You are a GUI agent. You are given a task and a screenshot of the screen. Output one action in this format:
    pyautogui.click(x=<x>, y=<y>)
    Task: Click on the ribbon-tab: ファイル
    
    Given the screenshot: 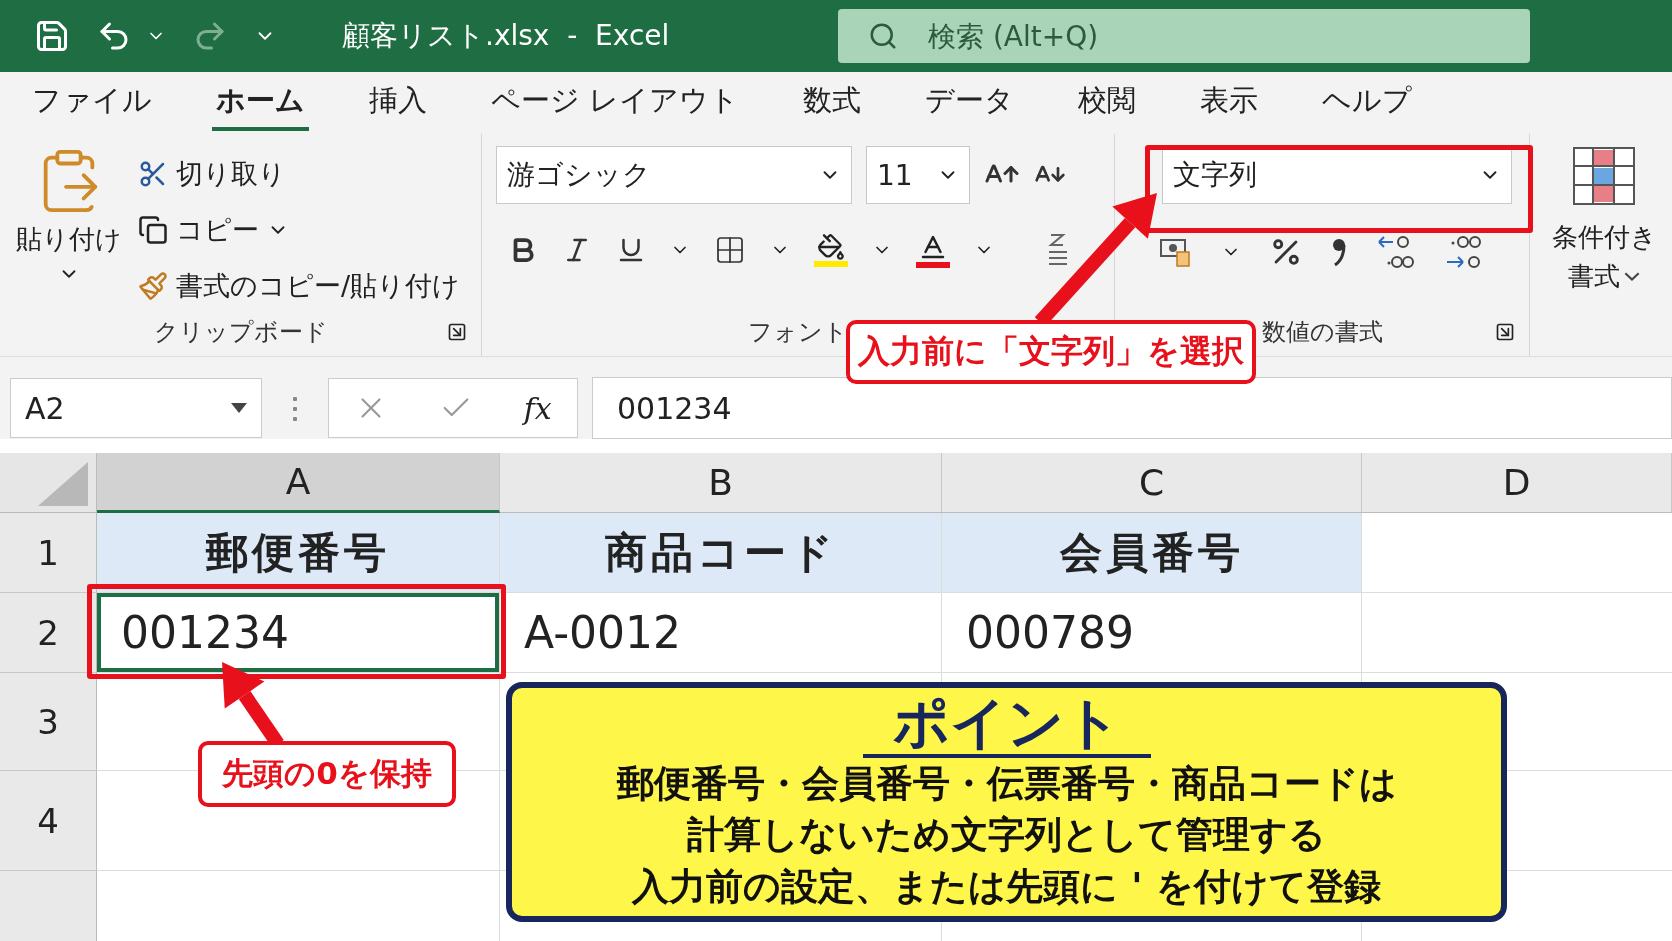 What is the action you would take?
    pyautogui.click(x=92, y=103)
    